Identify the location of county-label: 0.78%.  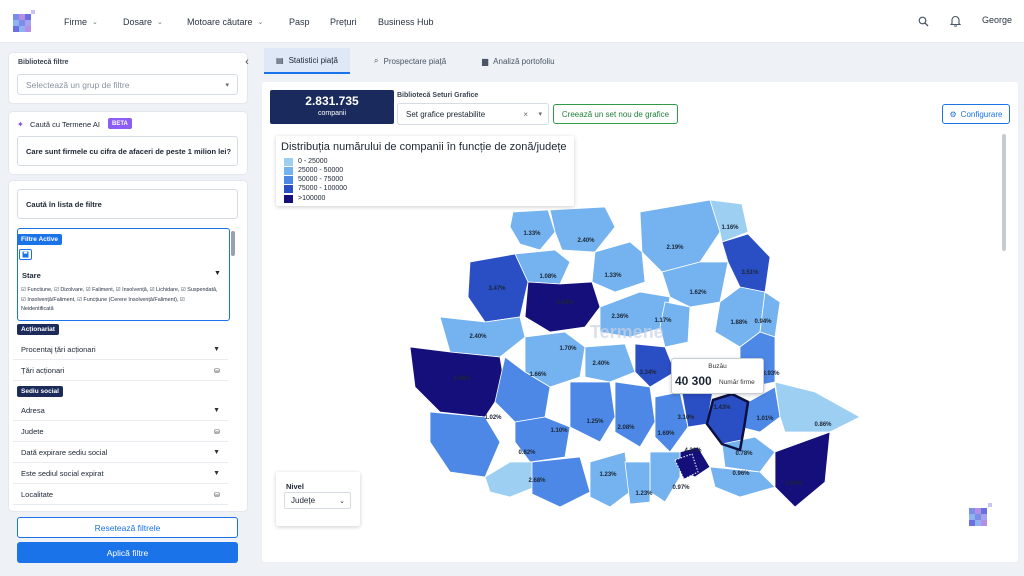
(744, 454).